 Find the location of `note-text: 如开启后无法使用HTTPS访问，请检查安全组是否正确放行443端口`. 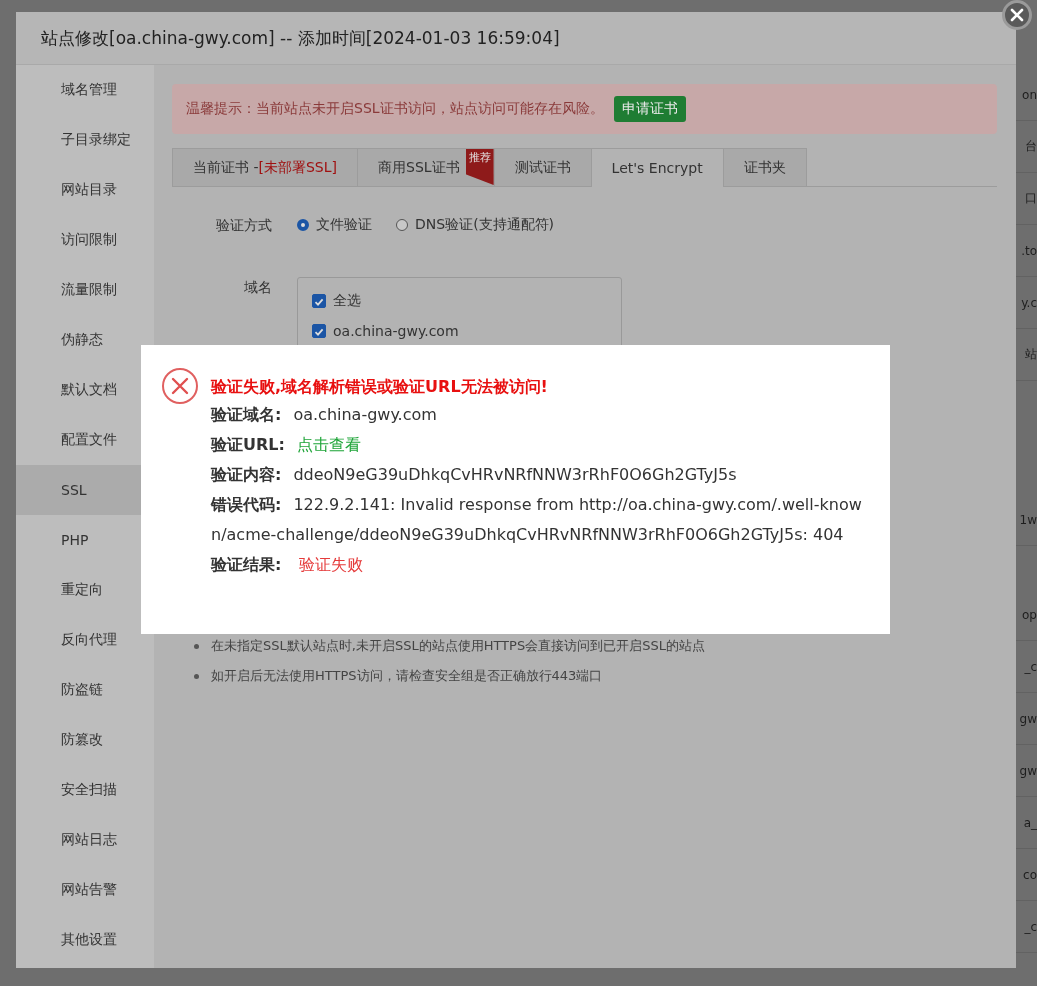

note-text: 如开启后无法使用HTTPS访问，请检查安全组是否正确放行443端口 is located at coordinates (407, 676).